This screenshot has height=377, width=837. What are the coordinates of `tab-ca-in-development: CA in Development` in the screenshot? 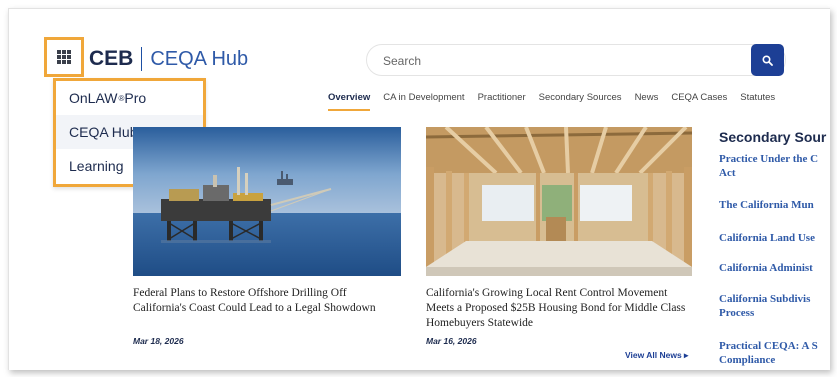 It's located at (423, 101).